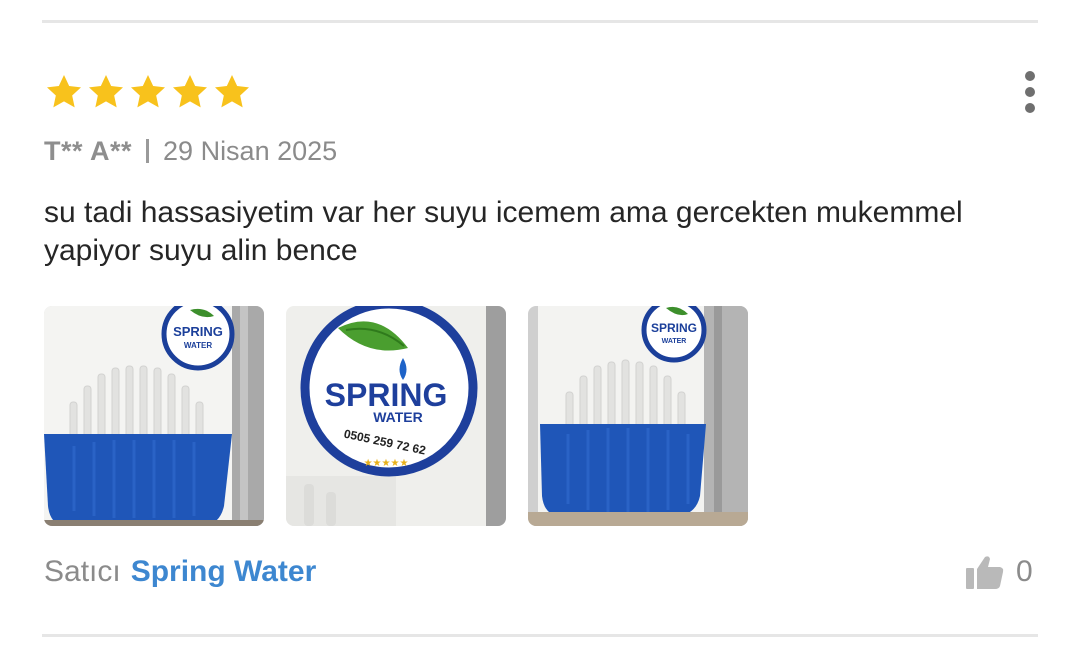 Image resolution: width=1080 pixels, height=664 pixels. I want to click on like-button: 0, so click(999, 572).